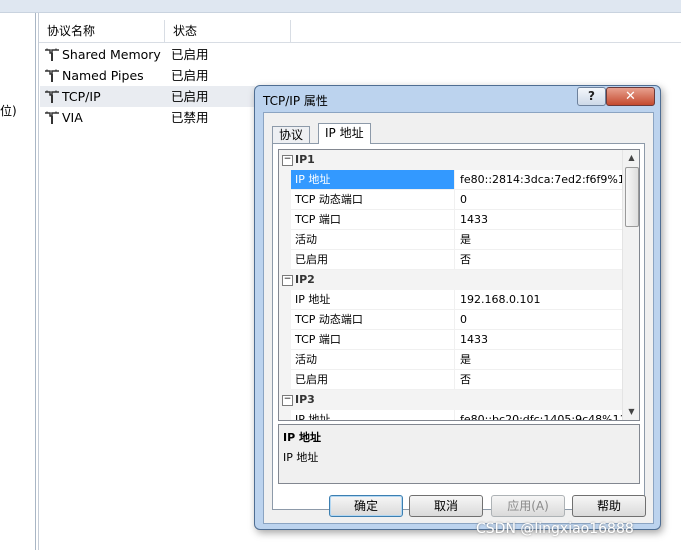 The width and height of the screenshot is (681, 550). I want to click on protocol-row: Named Pipes 已启用, so click(165, 75).